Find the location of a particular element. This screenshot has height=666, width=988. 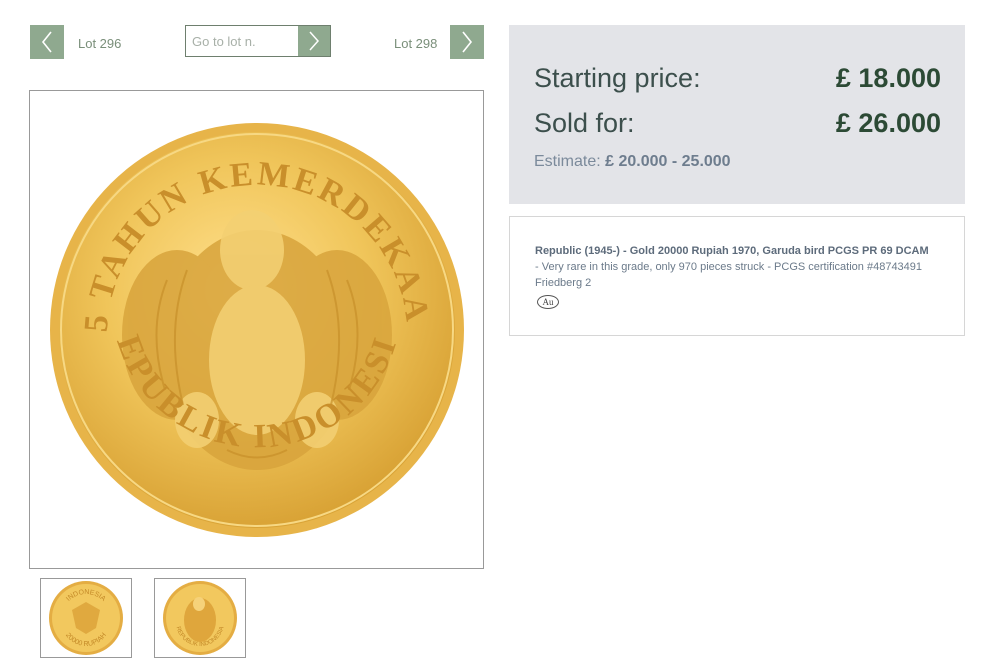

next-lot-button is located at coordinates (467, 42).